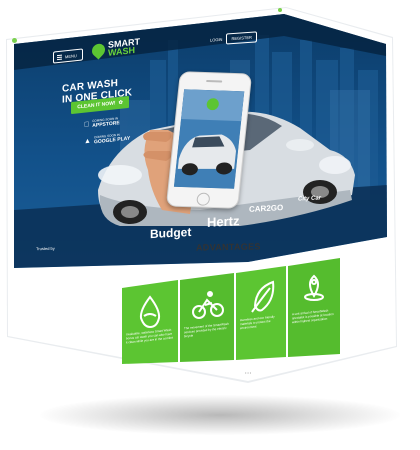 This screenshot has width=420, height=450. What do you see at coordinates (249, 372) in the screenshot?
I see `page-indicator: •••` at bounding box center [249, 372].